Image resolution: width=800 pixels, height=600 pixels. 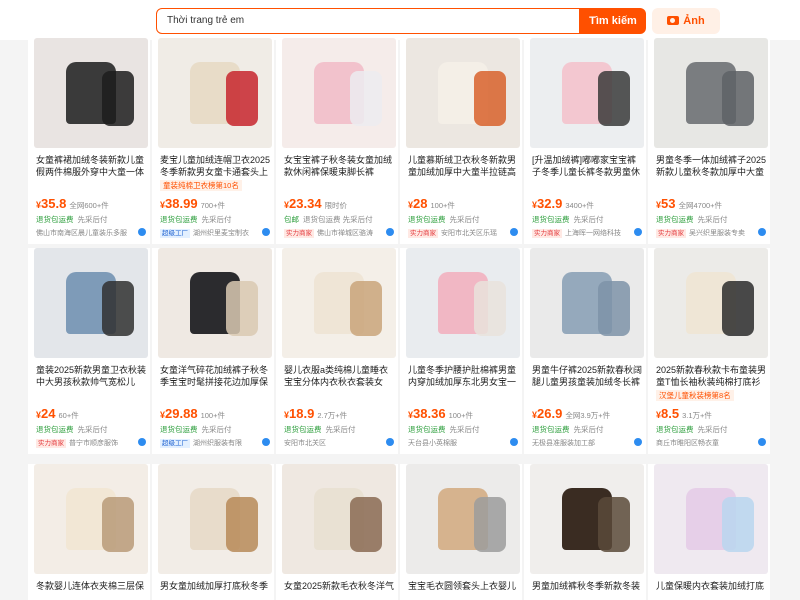 What do you see at coordinates (593, 233) in the screenshot?
I see `shop-name: 上海晖一网络科技` at bounding box center [593, 233].